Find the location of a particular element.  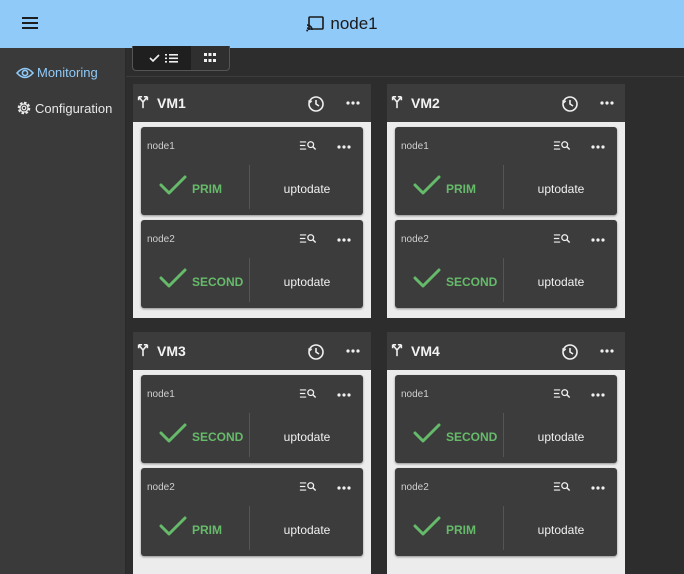

page-title-area: node1 is located at coordinates (342, 24).